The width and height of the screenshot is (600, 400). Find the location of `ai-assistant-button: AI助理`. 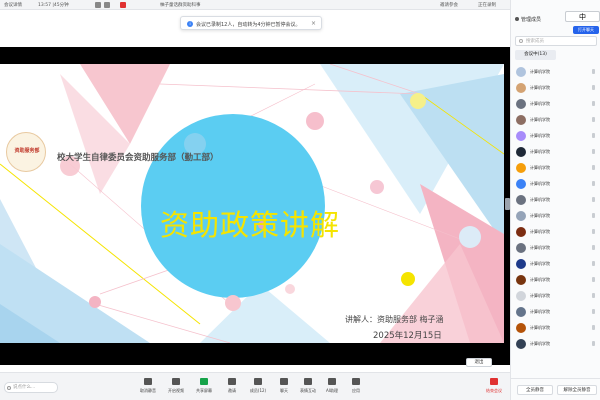

ai-assistant-button: AI助理 is located at coordinates (332, 388).